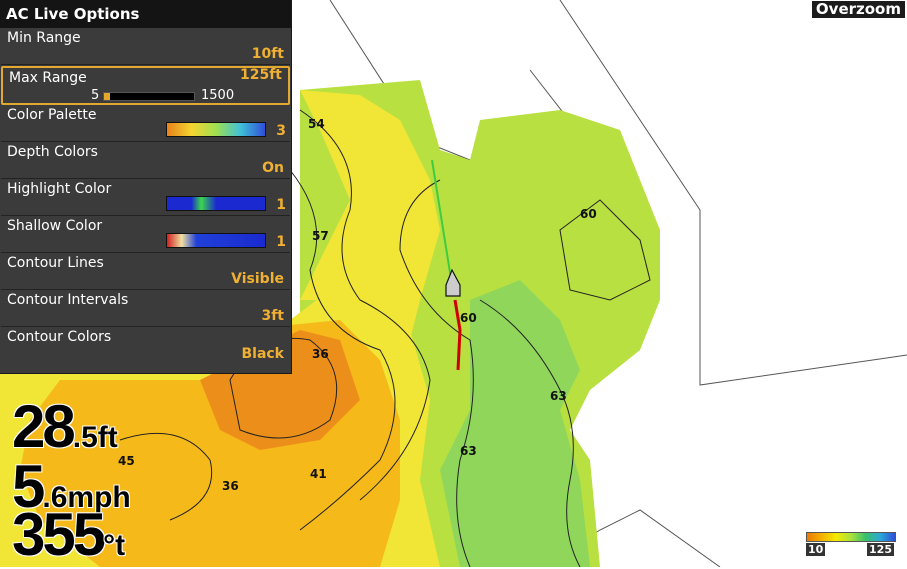 Image resolution: width=907 pixels, height=569 pixels. What do you see at coordinates (851, 544) in the screenshot?
I see `depth-color-legend: 10 125` at bounding box center [851, 544].